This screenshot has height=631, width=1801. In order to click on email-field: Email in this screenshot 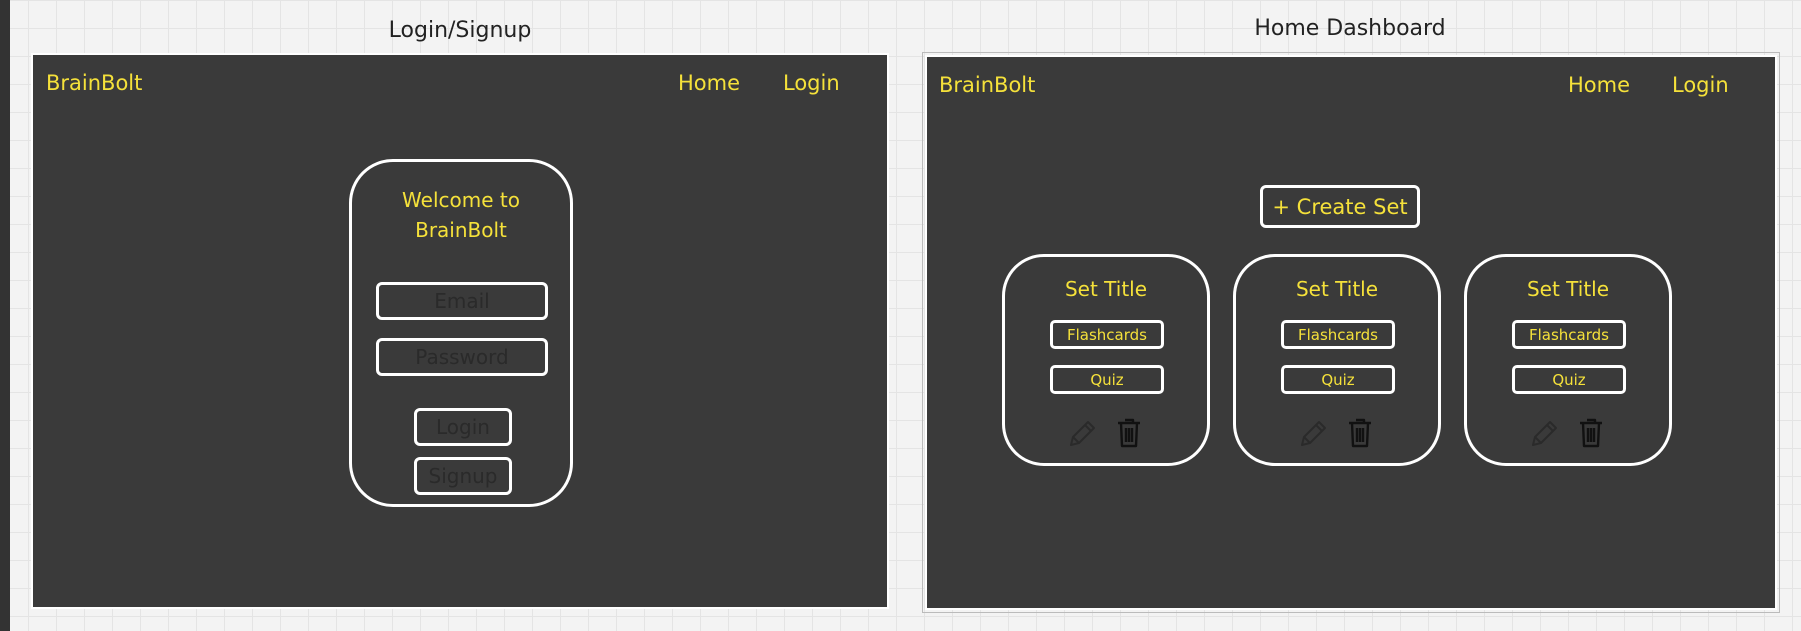, I will do `click(462, 301)`.